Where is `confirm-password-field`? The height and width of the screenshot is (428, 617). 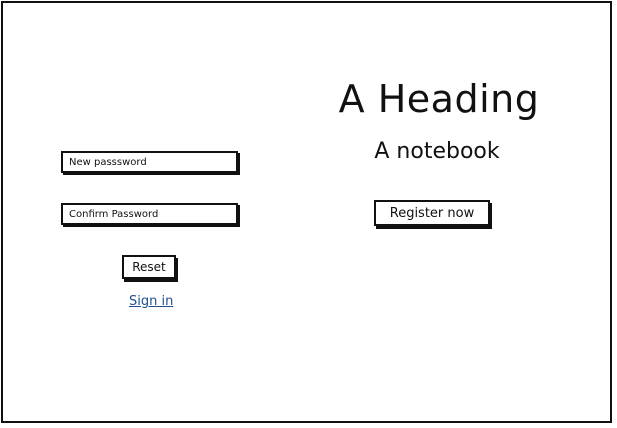 confirm-password-field is located at coordinates (149, 214).